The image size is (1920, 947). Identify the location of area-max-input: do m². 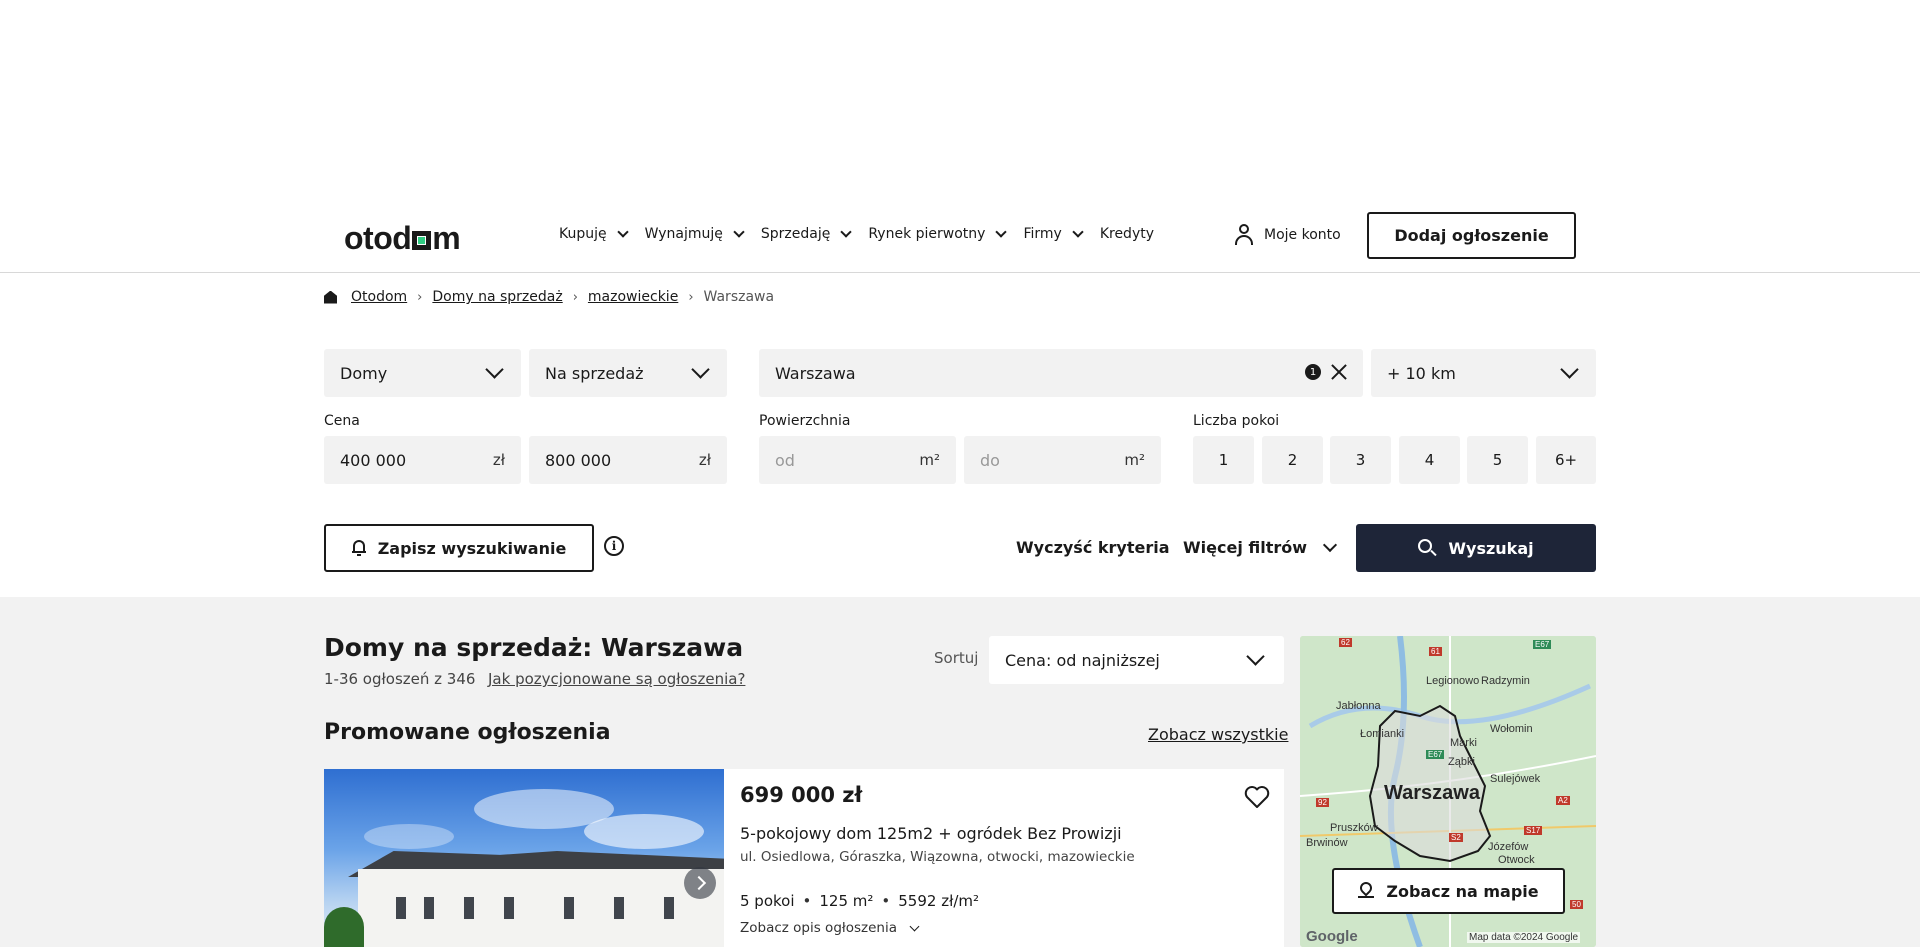
(1062, 460).